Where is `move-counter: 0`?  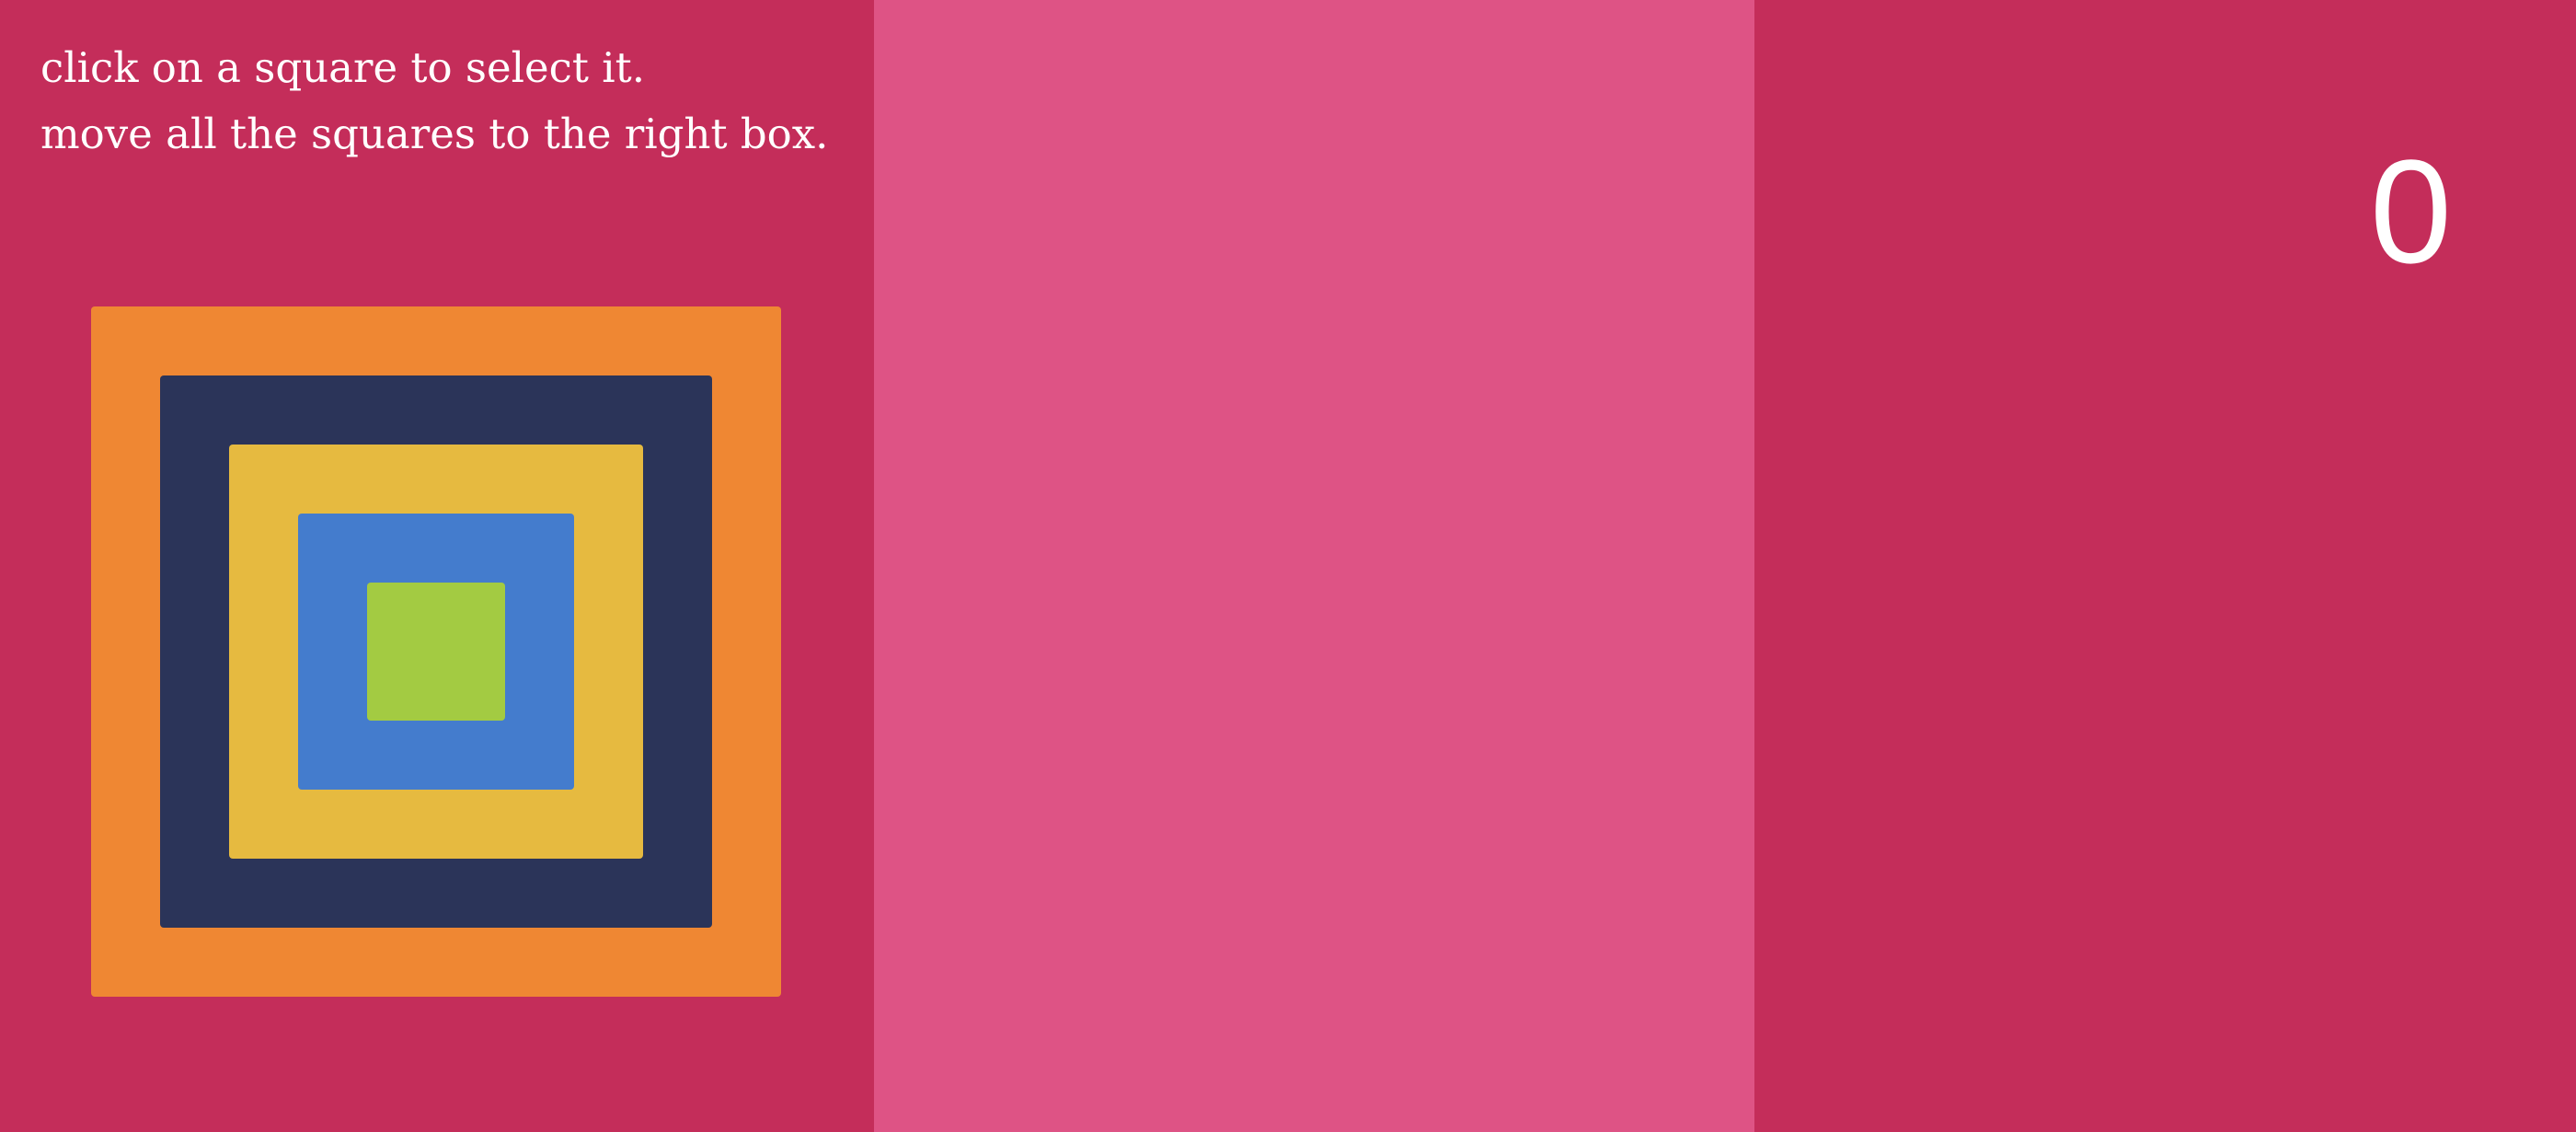
move-counter: 0 is located at coordinates (2411, 211).